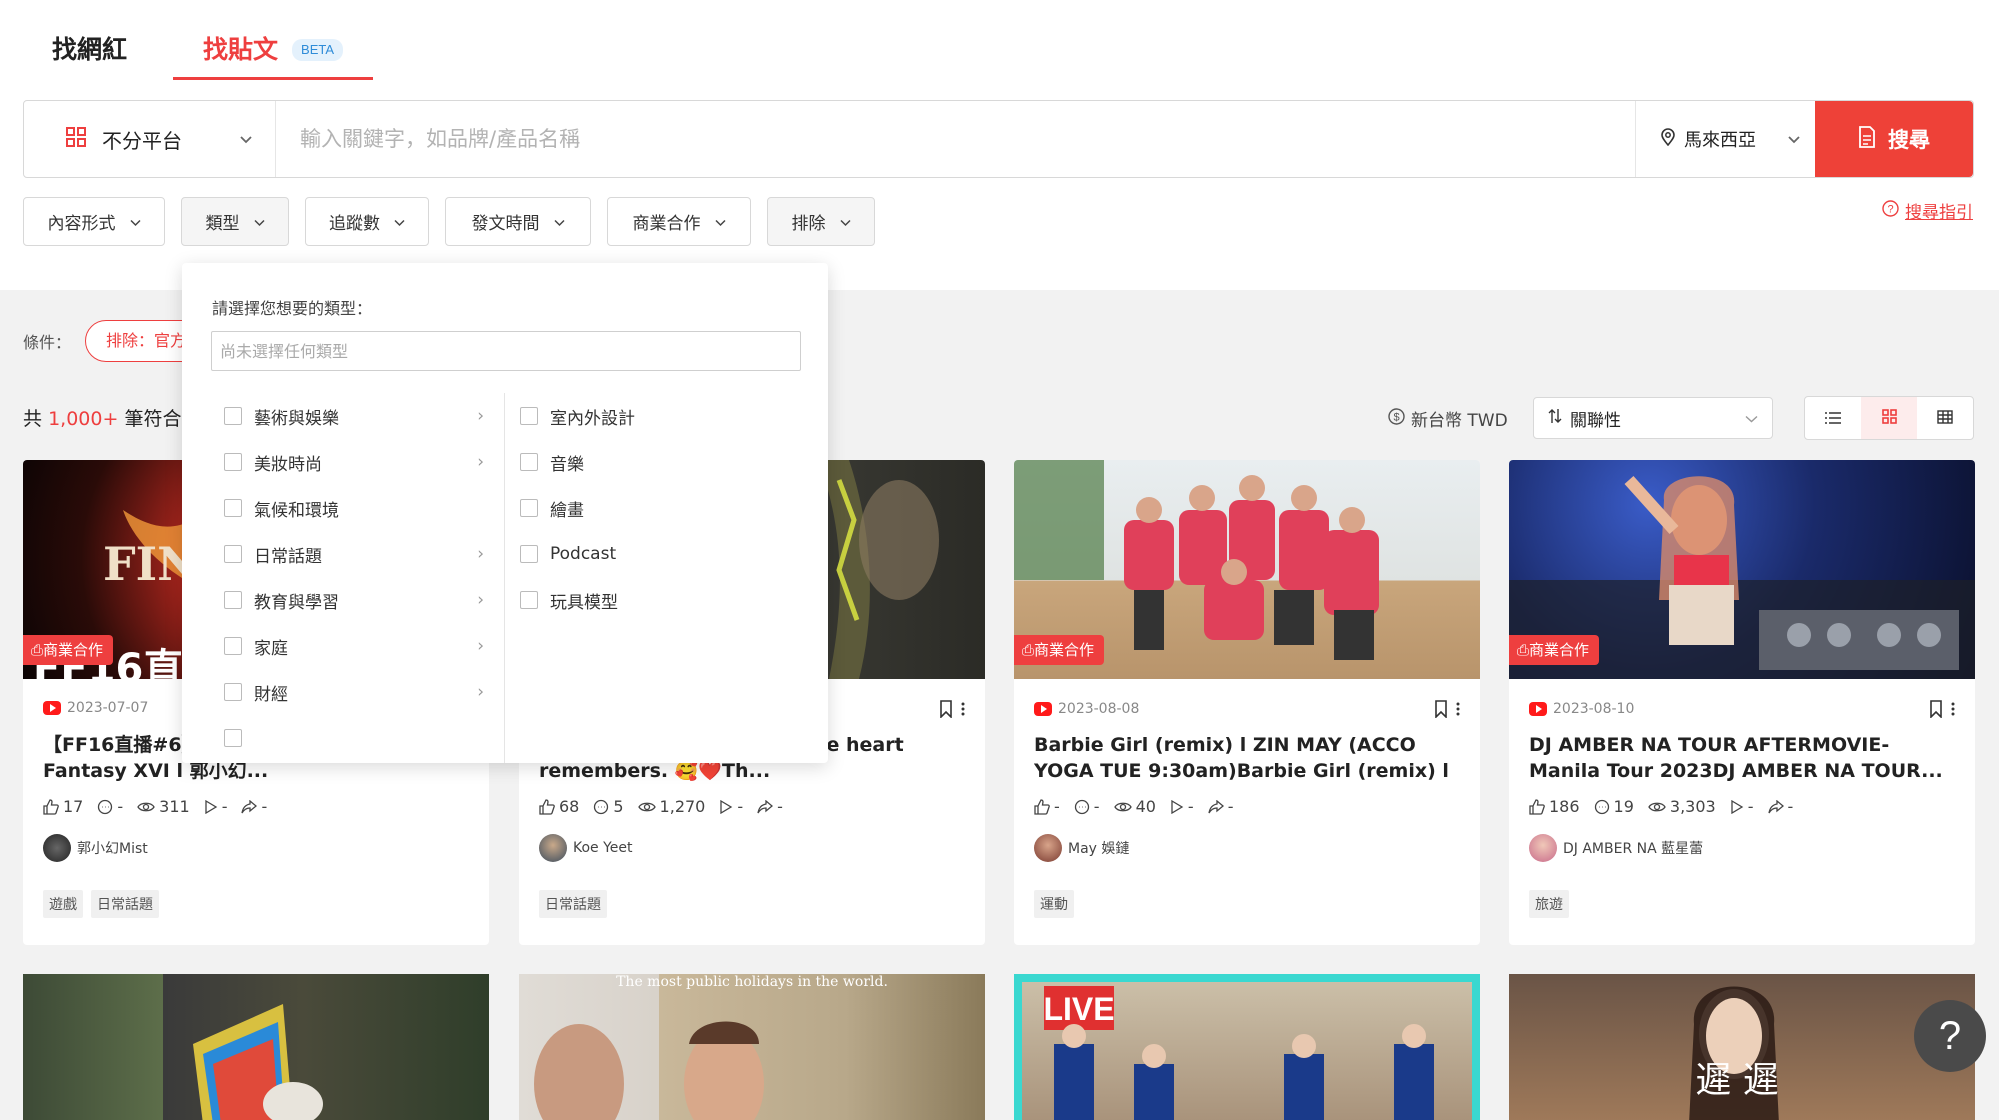 The height and width of the screenshot is (1120, 1999). What do you see at coordinates (1692, 806) in the screenshot?
I see `views-count: 3,303` at bounding box center [1692, 806].